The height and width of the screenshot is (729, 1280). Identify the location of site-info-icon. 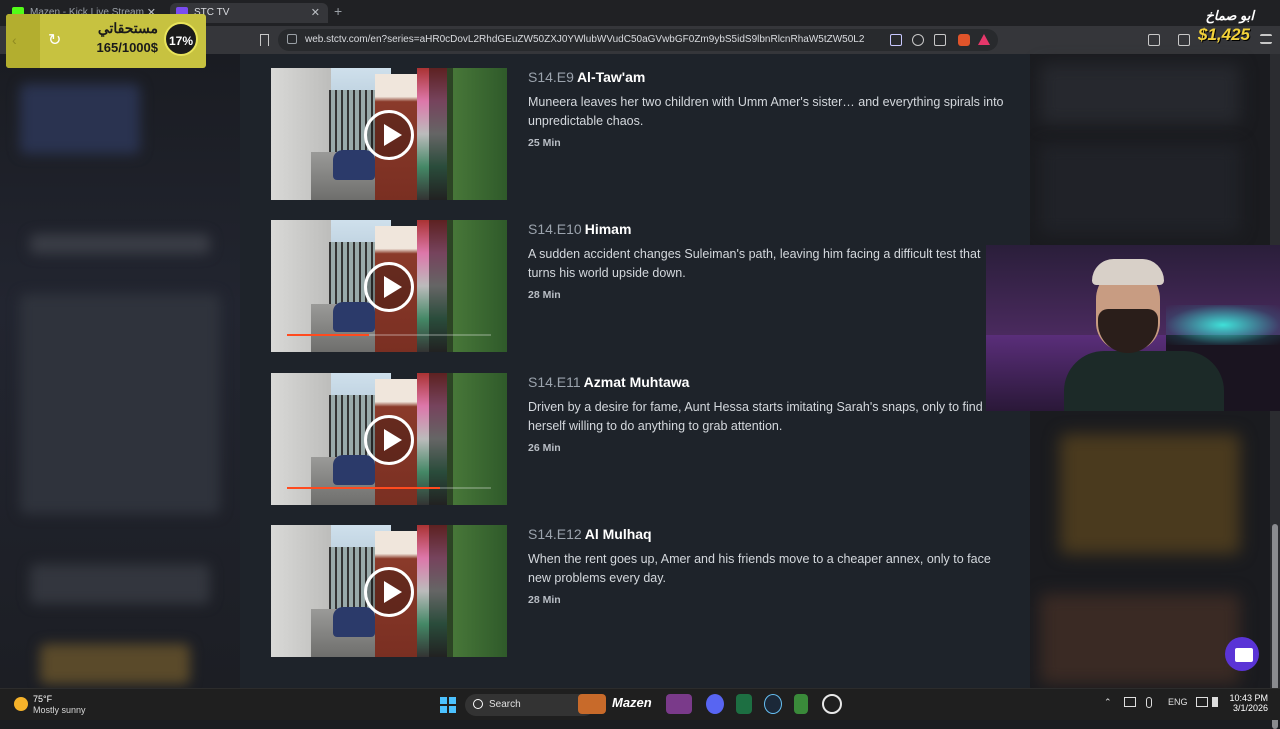
(292, 39).